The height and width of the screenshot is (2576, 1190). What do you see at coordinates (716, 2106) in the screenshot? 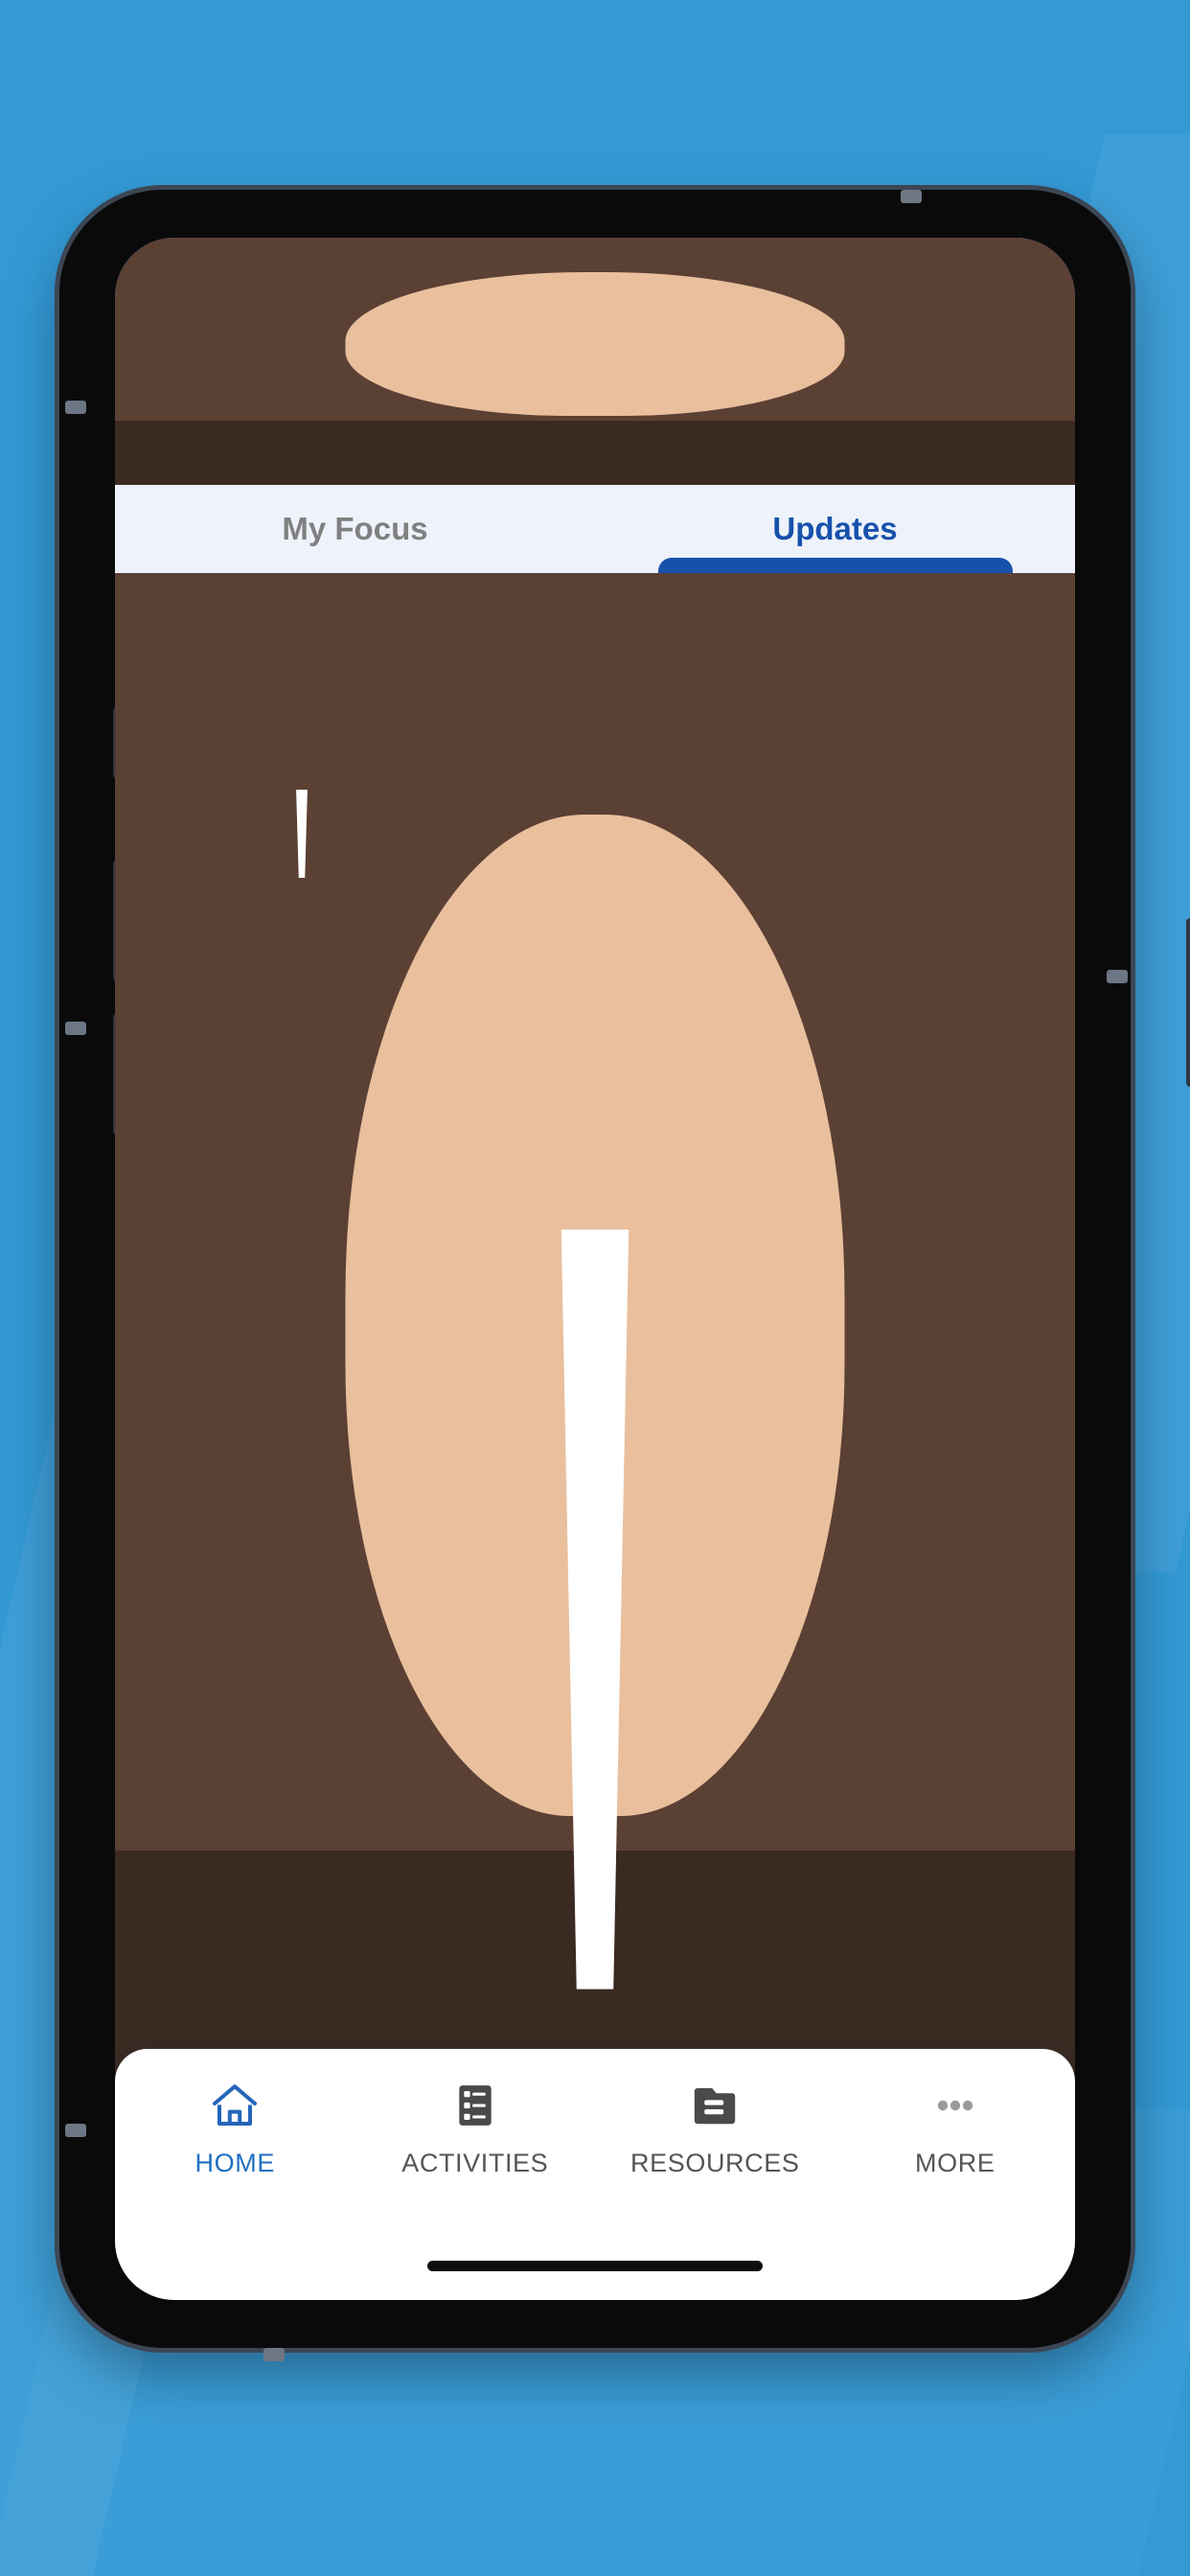
I see `folder-icon` at bounding box center [716, 2106].